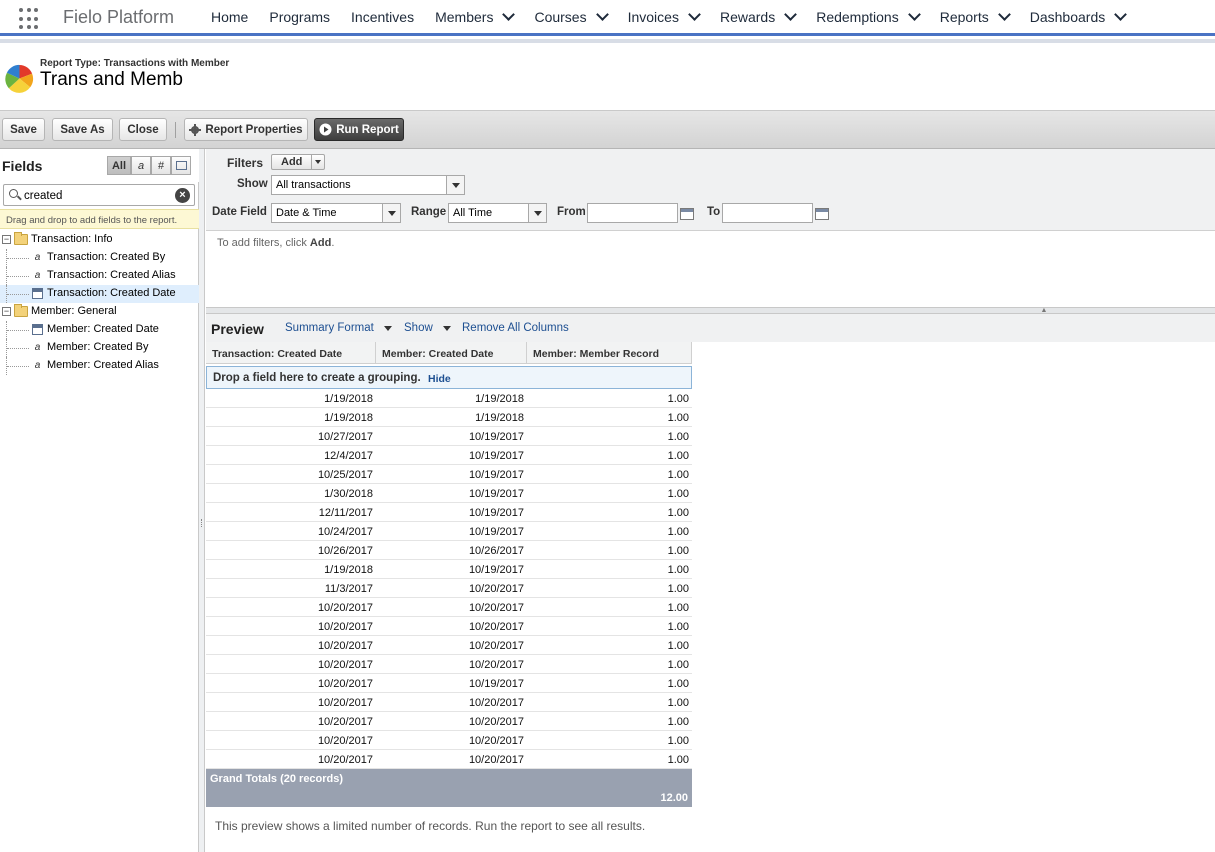  What do you see at coordinates (99, 348) in the screenshot?
I see `field-item: a Member: Created By` at bounding box center [99, 348].